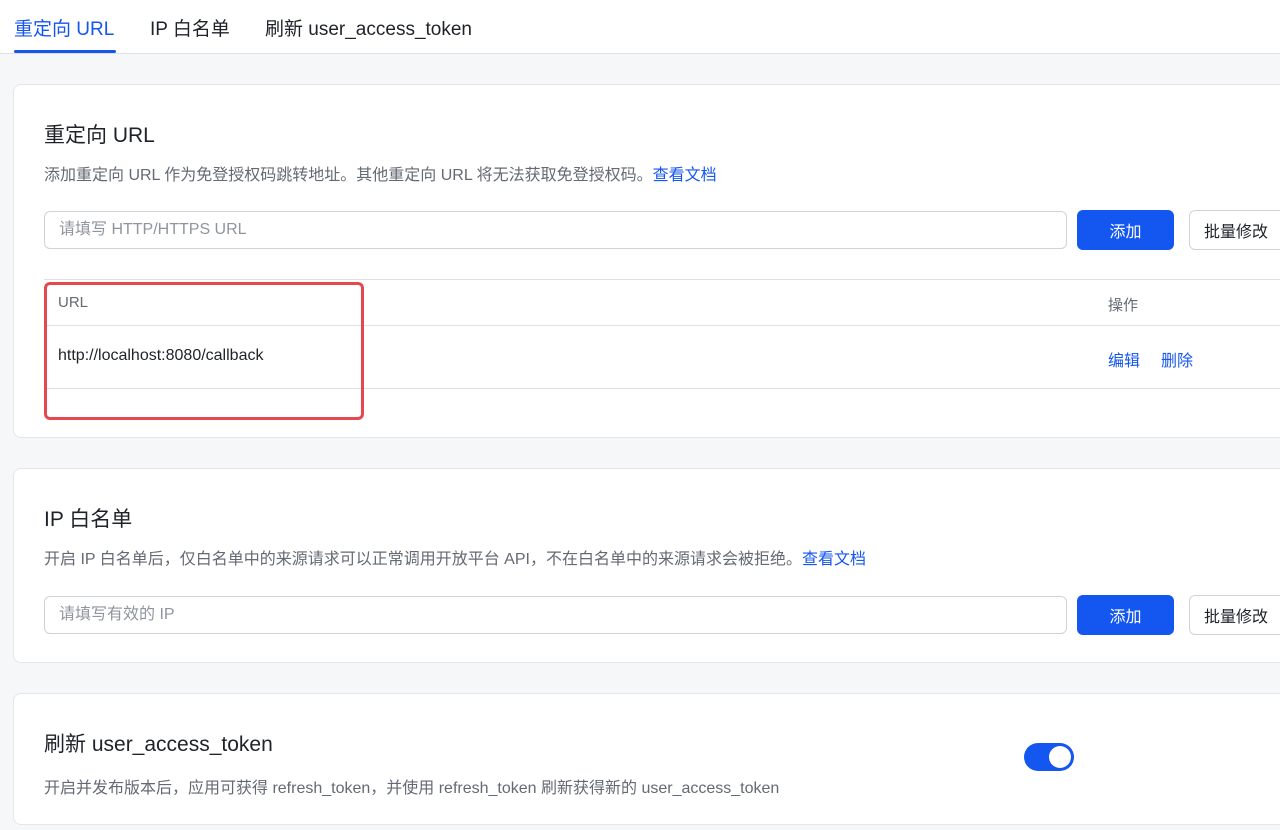 The height and width of the screenshot is (830, 1280). What do you see at coordinates (65, 51) in the screenshot?
I see `active-tab-indicator` at bounding box center [65, 51].